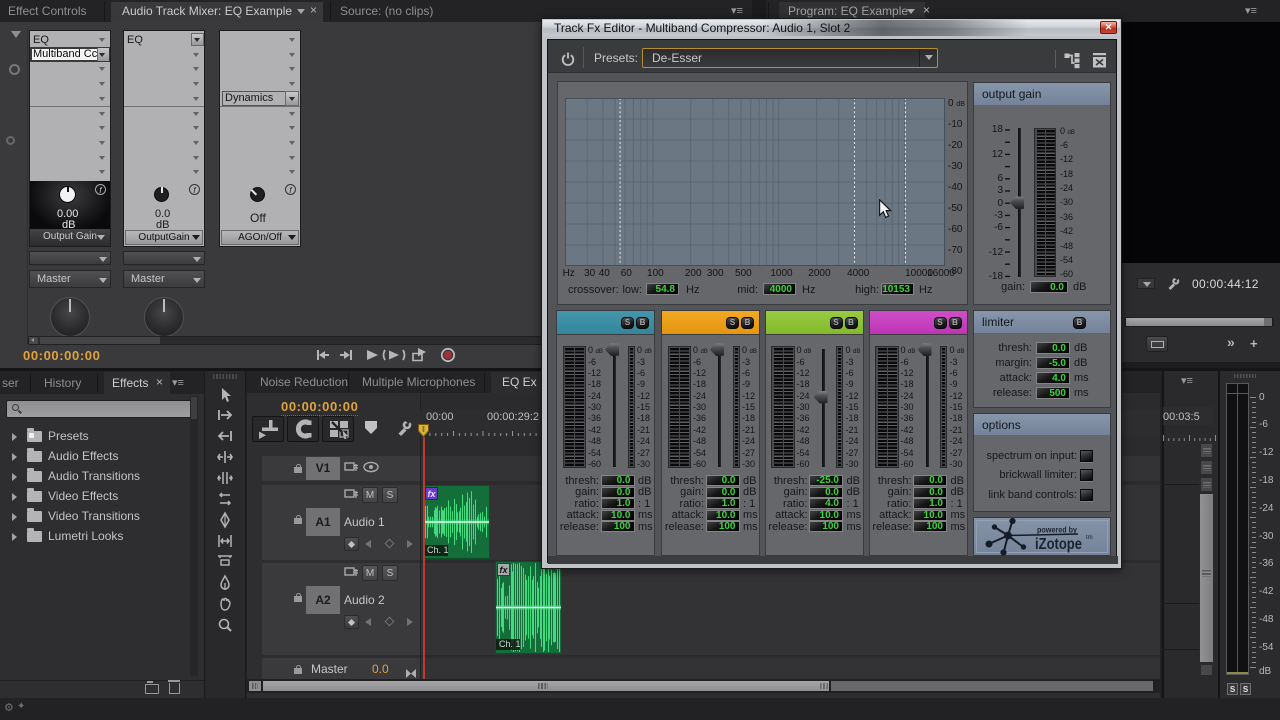  What do you see at coordinates (1057, 530) in the screenshot?
I see `svg-text: powered by` at bounding box center [1057, 530].